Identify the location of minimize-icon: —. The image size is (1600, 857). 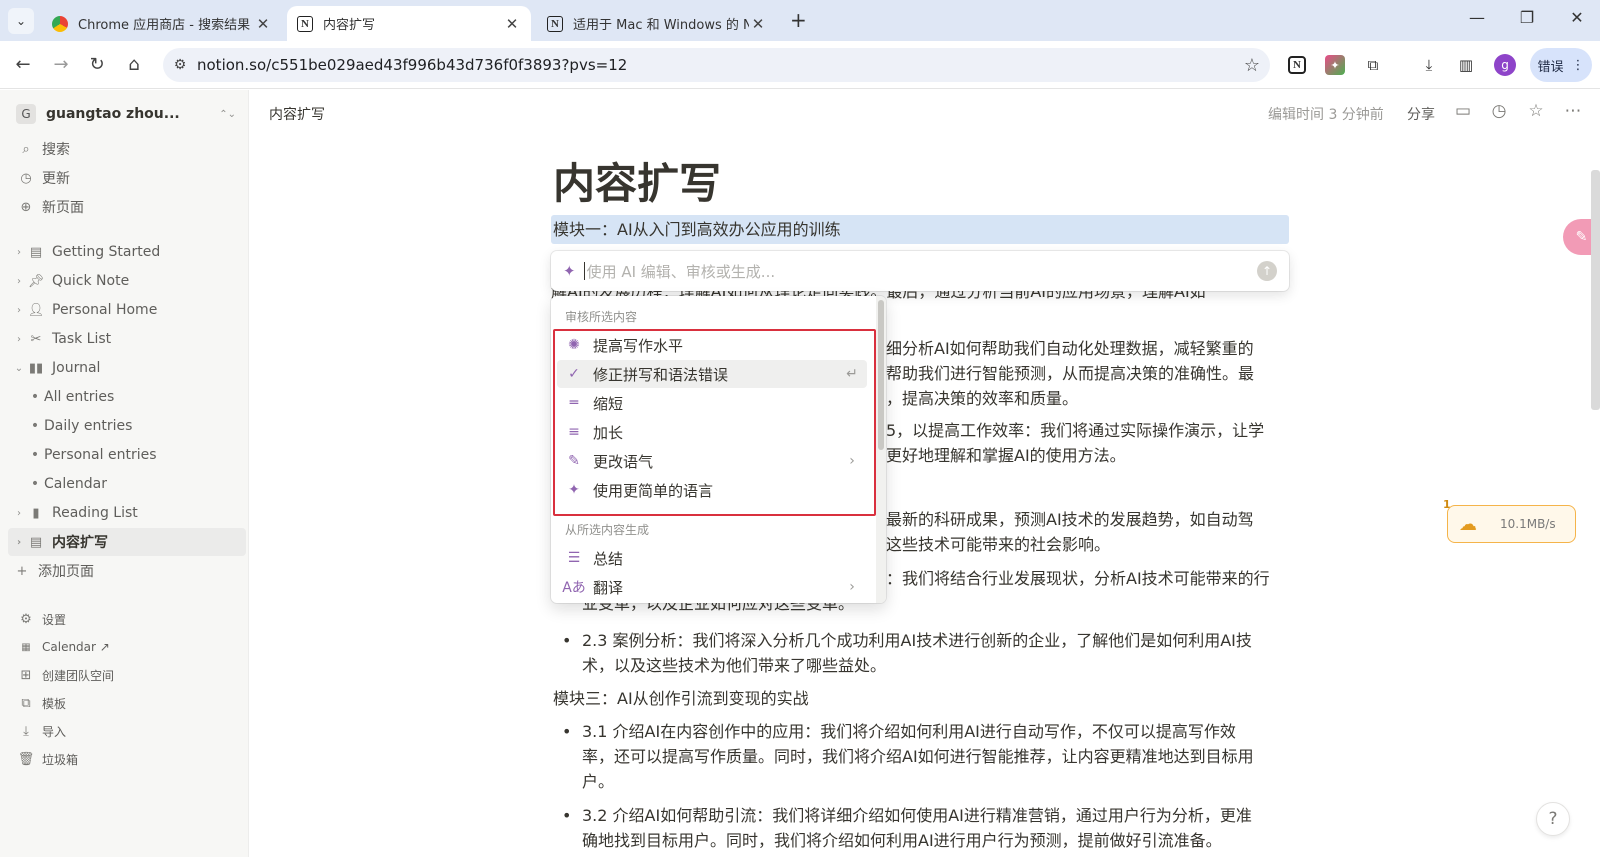
(1477, 17).